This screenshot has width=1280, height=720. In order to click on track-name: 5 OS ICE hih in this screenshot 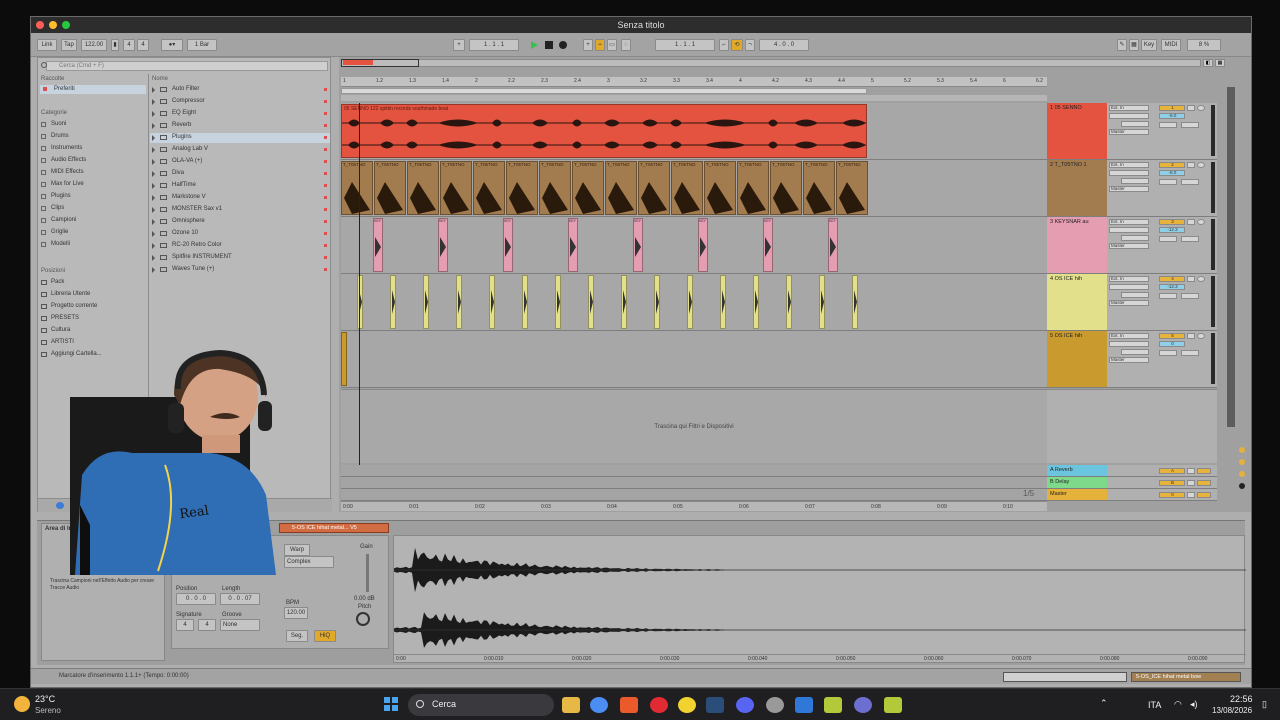, I will do `click(1066, 336)`.